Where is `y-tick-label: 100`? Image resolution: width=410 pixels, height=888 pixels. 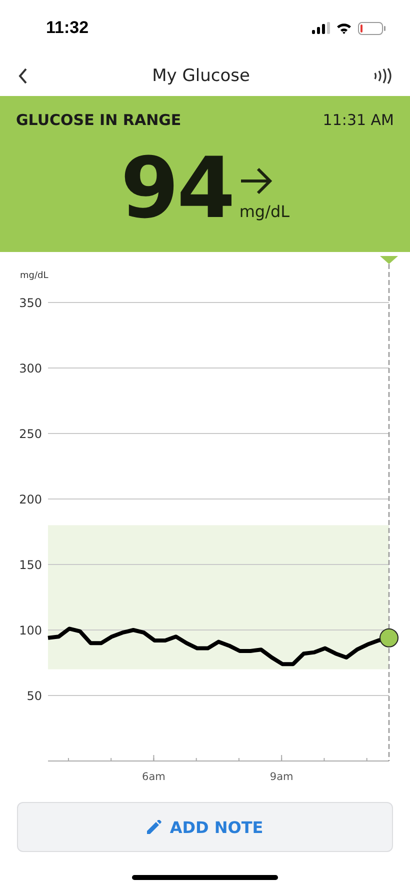
y-tick-label: 100 is located at coordinates (30, 631).